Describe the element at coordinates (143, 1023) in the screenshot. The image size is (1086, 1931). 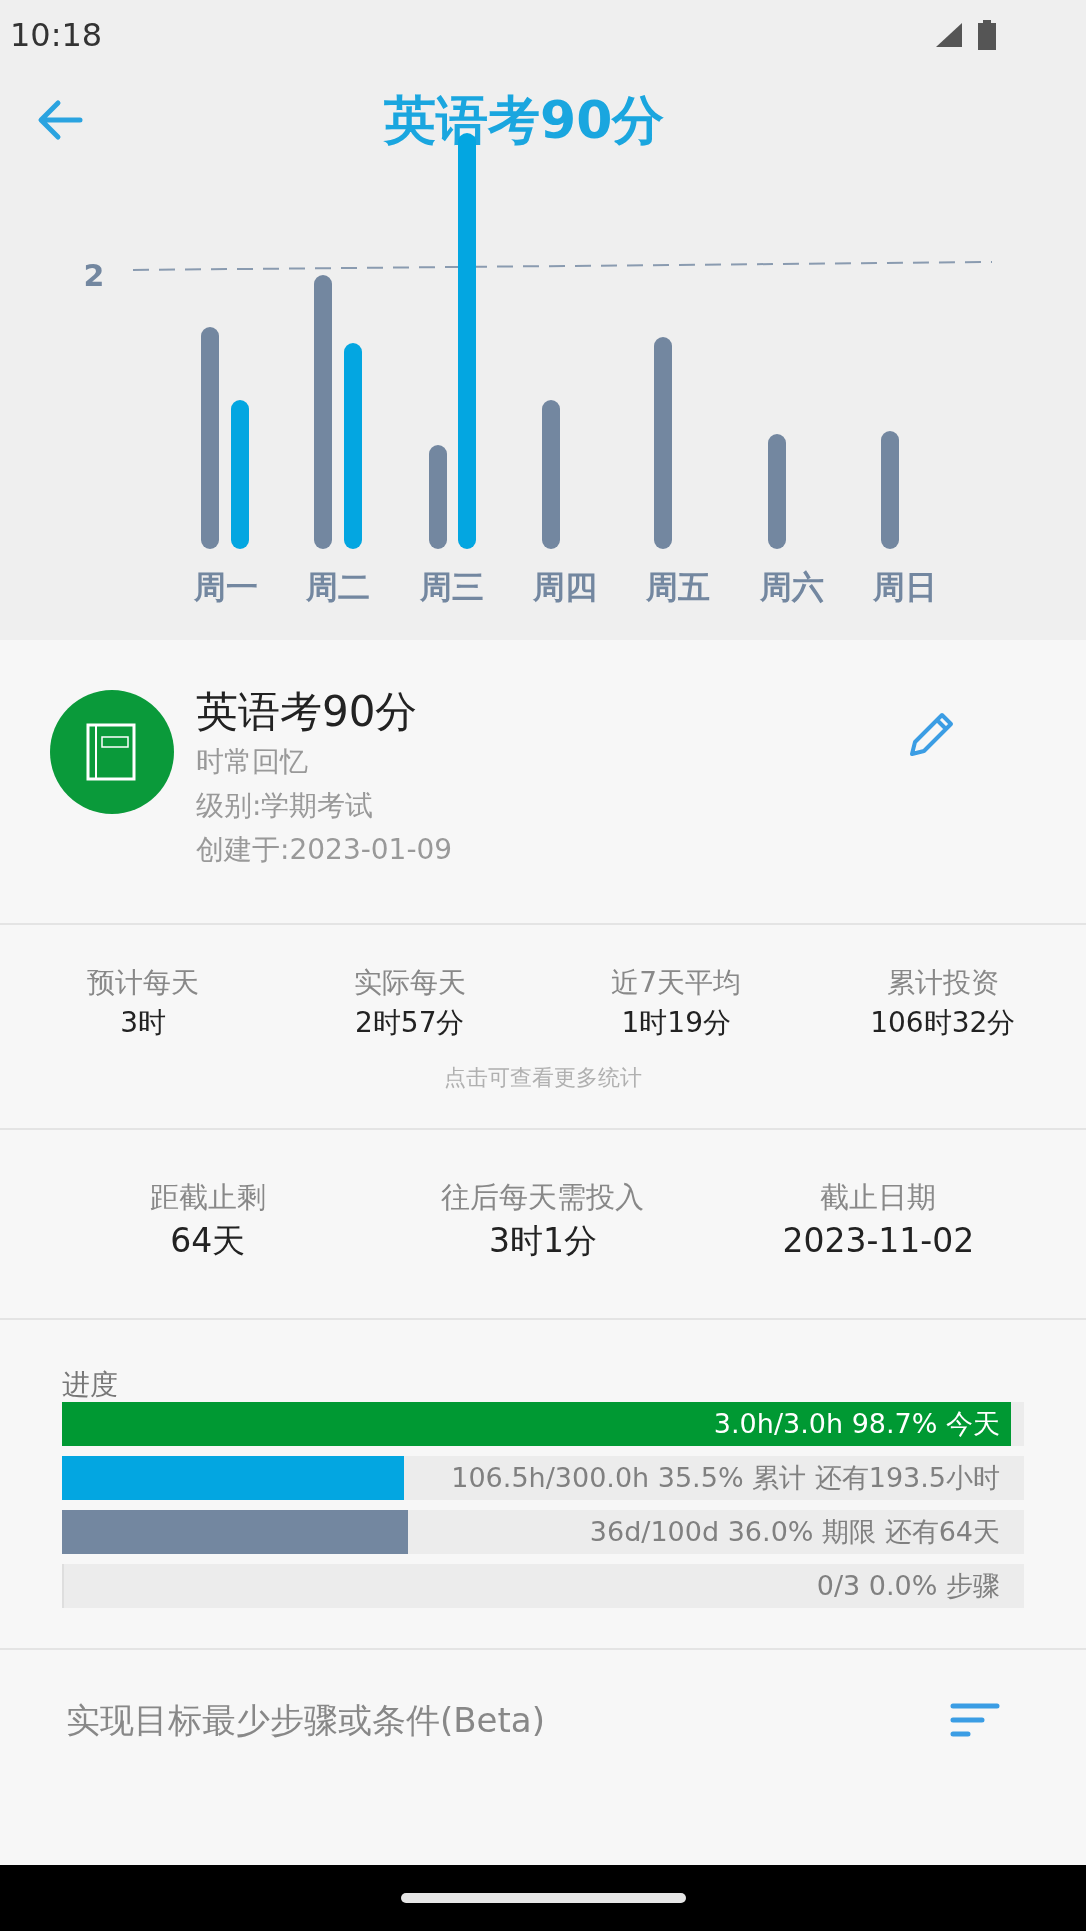
I see `stat-value: 3时` at that location.